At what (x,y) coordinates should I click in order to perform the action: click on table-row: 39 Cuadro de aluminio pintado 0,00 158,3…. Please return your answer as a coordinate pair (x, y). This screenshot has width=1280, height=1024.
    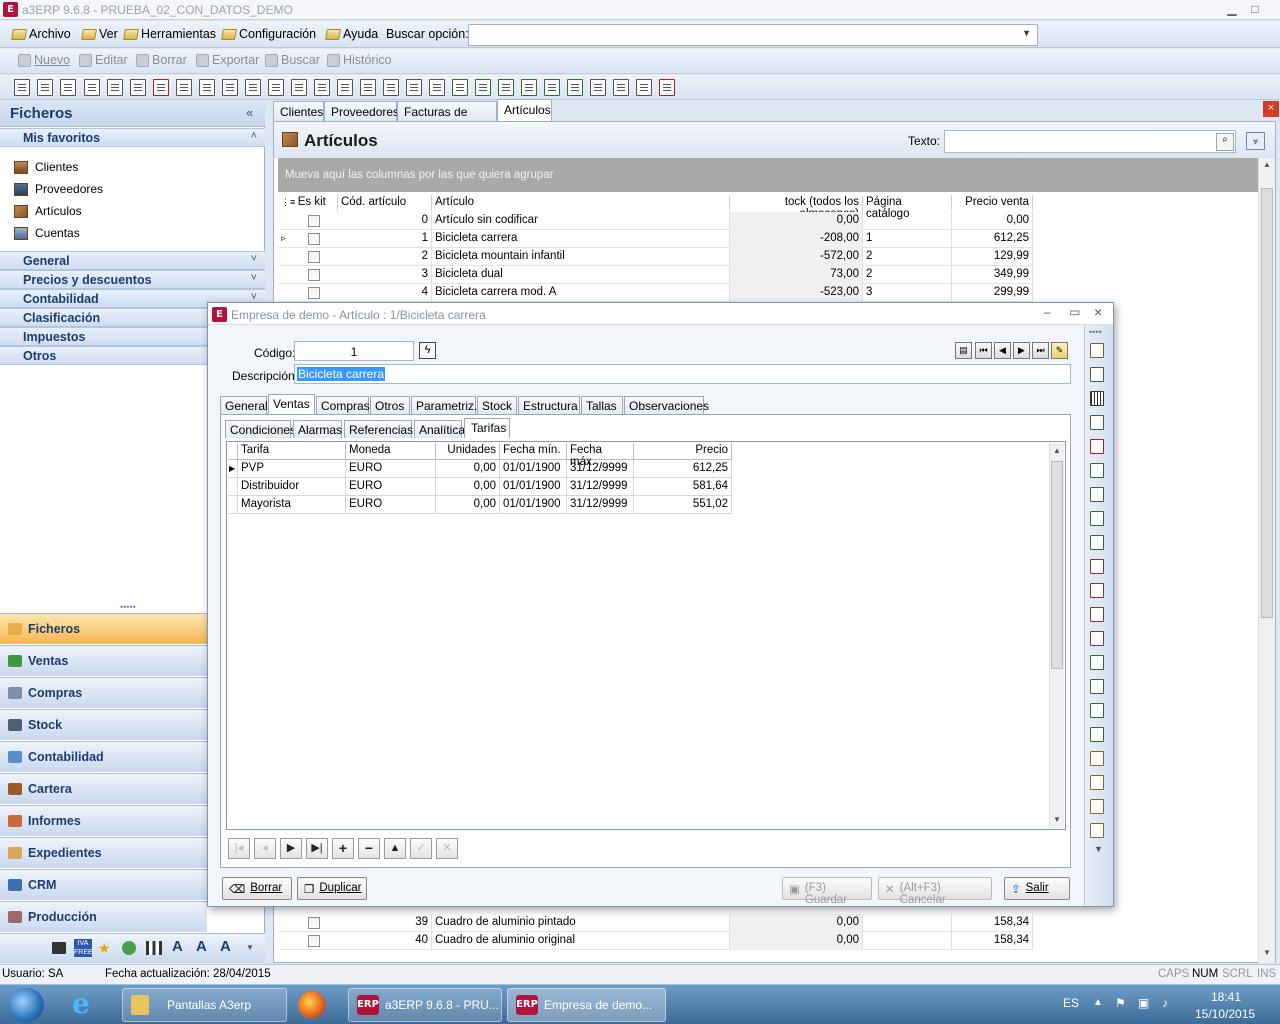
    Looking at the image, I should click on (655, 923).